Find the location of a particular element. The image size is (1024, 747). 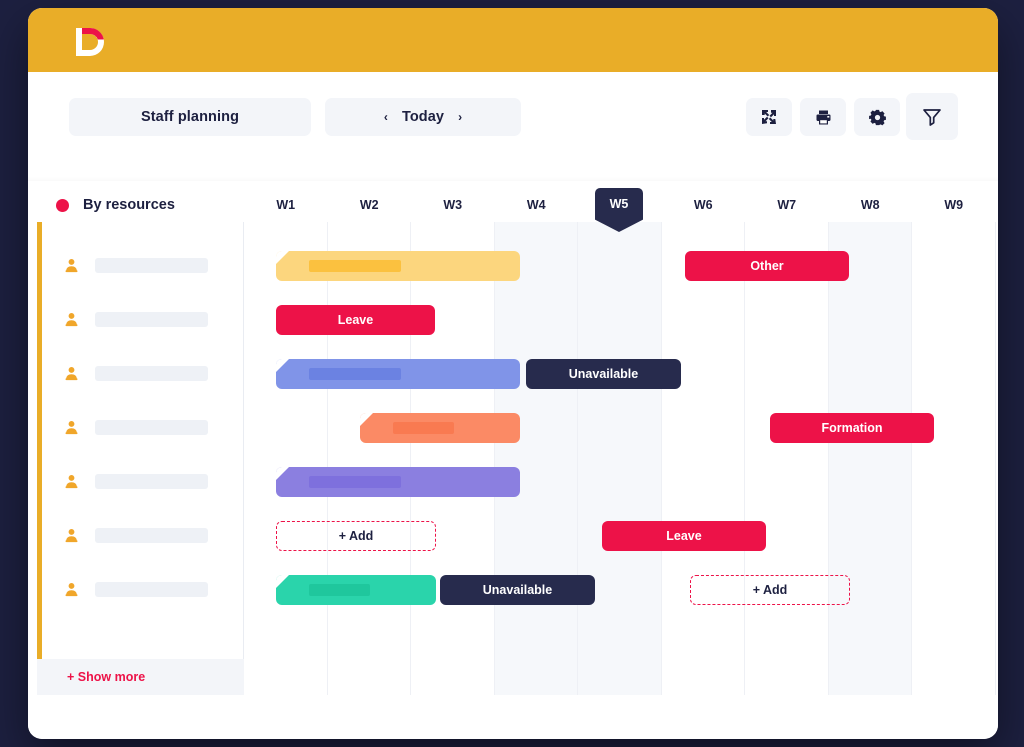

filter-icon is located at coordinates (932, 117).